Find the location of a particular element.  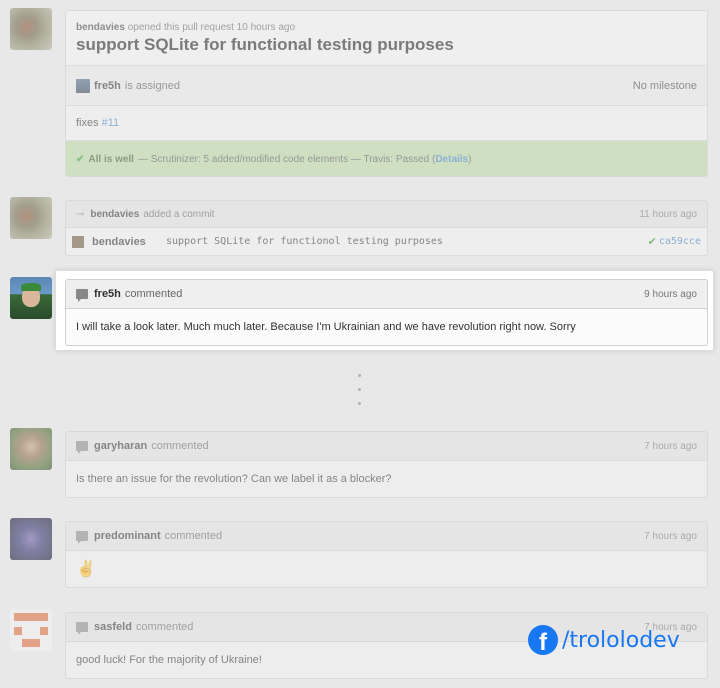

committer-name: bendavies is located at coordinates (127, 242).